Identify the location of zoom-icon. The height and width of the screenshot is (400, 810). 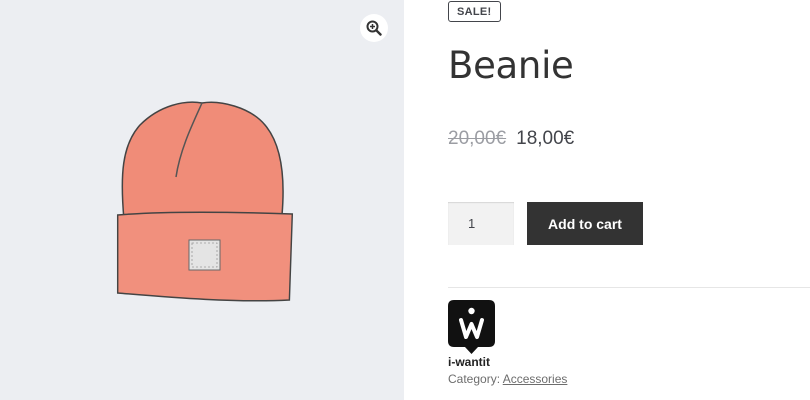
(374, 28).